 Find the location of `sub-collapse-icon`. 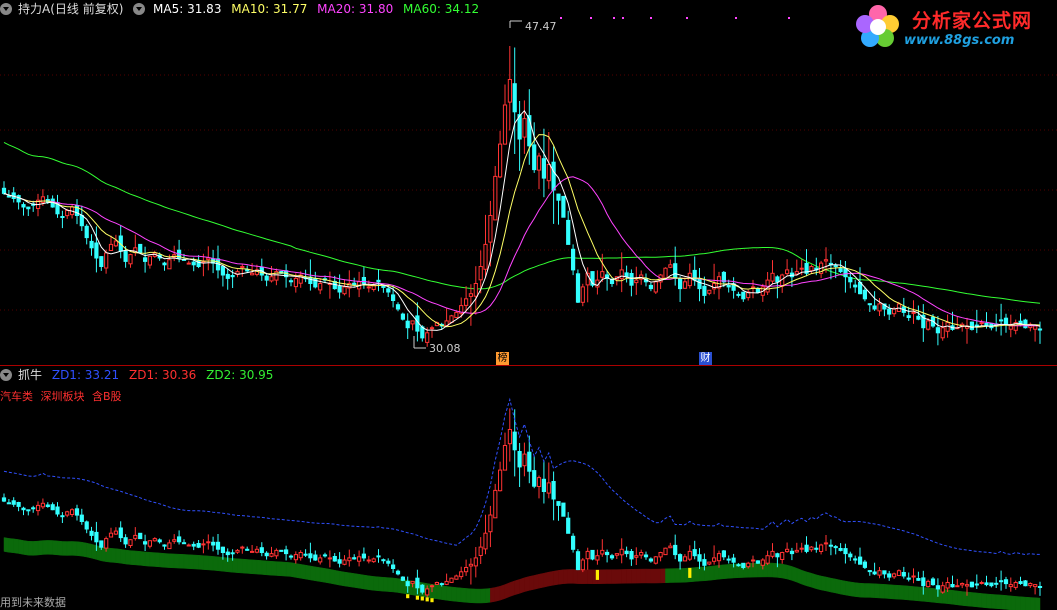

sub-collapse-icon is located at coordinates (6, 375).